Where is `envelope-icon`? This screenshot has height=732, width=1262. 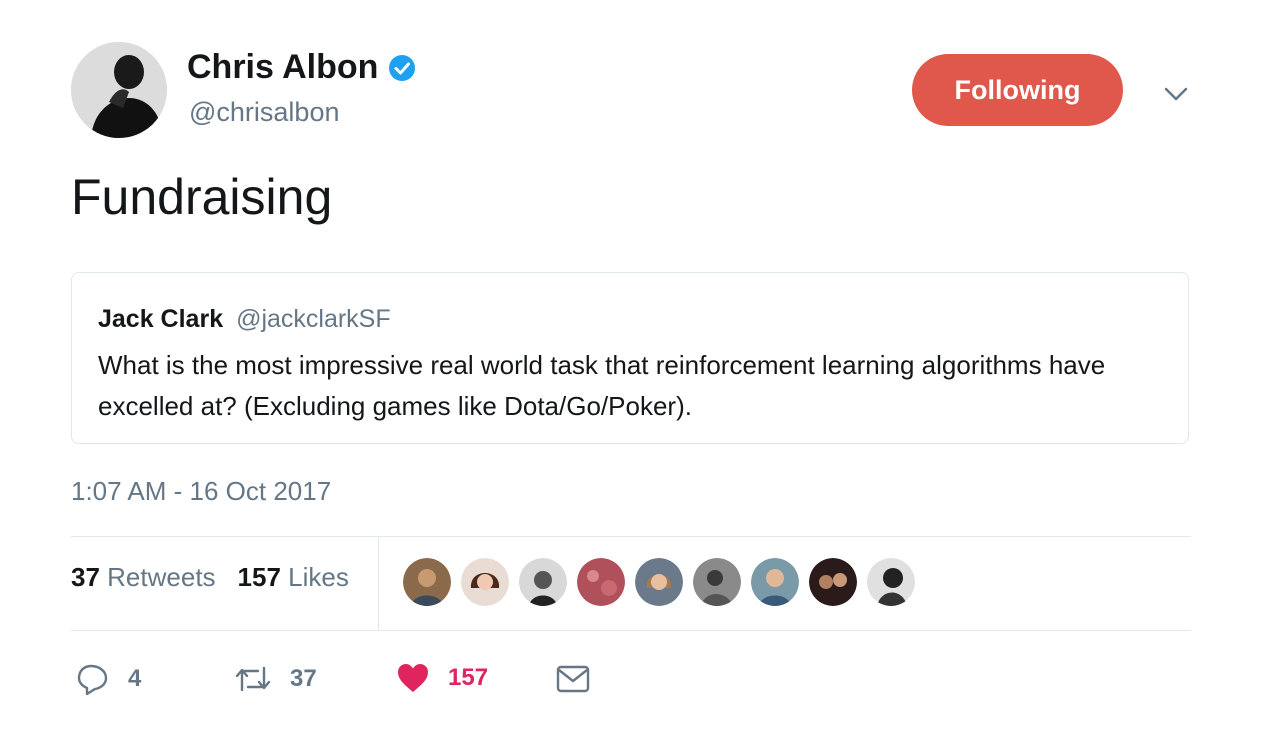 envelope-icon is located at coordinates (573, 679).